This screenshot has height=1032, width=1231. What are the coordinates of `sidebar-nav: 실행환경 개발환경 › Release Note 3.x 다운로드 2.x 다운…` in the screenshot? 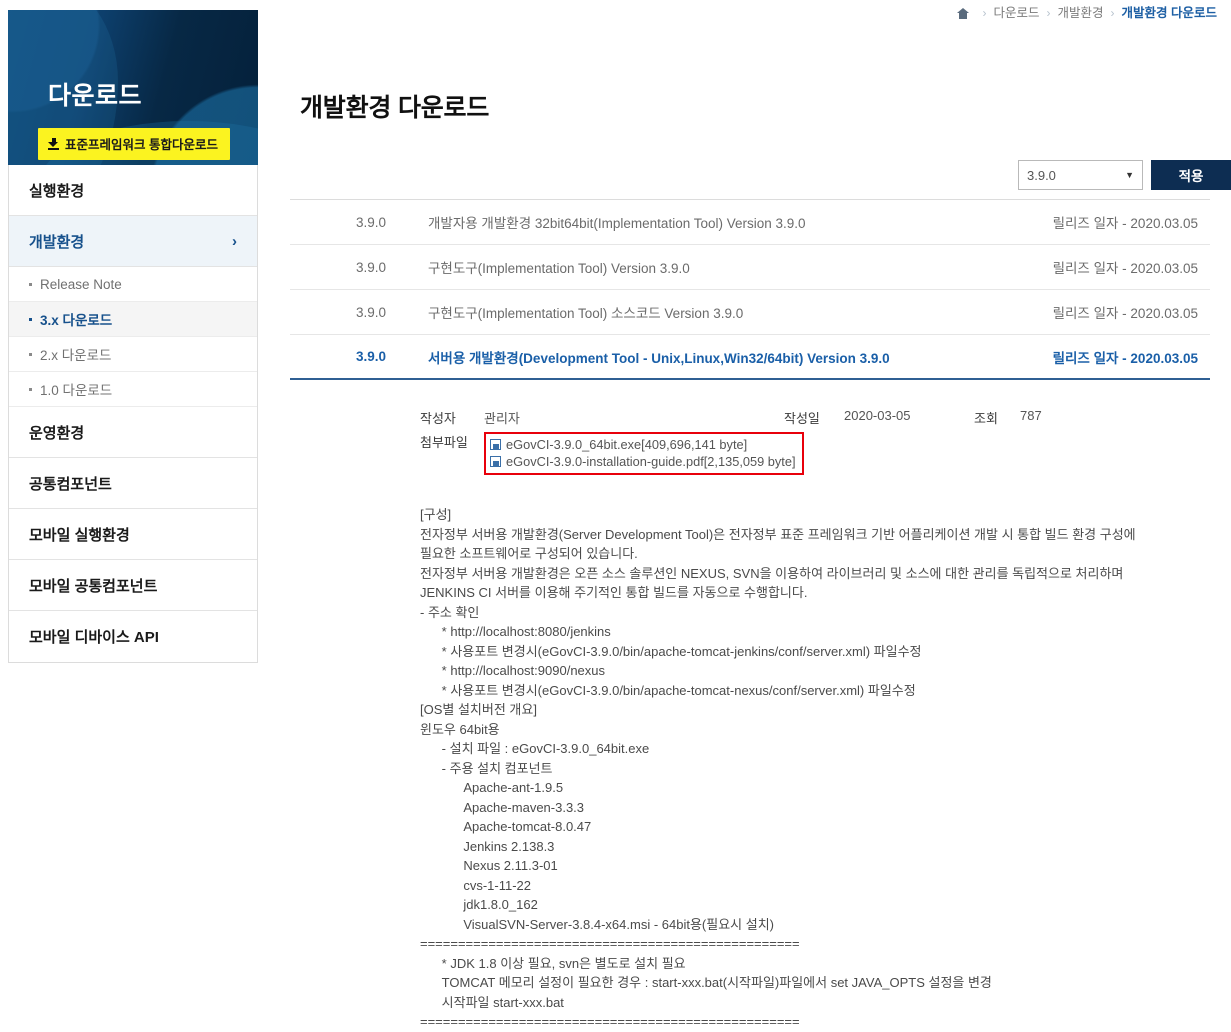 It's located at (133, 414).